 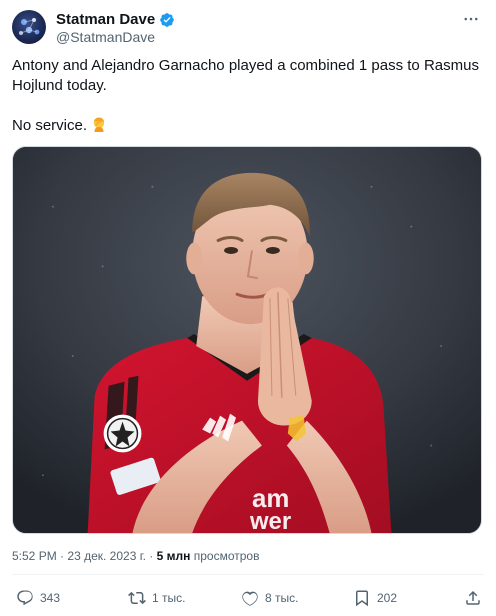 I want to click on heart-icon, so click(x=250, y=598).